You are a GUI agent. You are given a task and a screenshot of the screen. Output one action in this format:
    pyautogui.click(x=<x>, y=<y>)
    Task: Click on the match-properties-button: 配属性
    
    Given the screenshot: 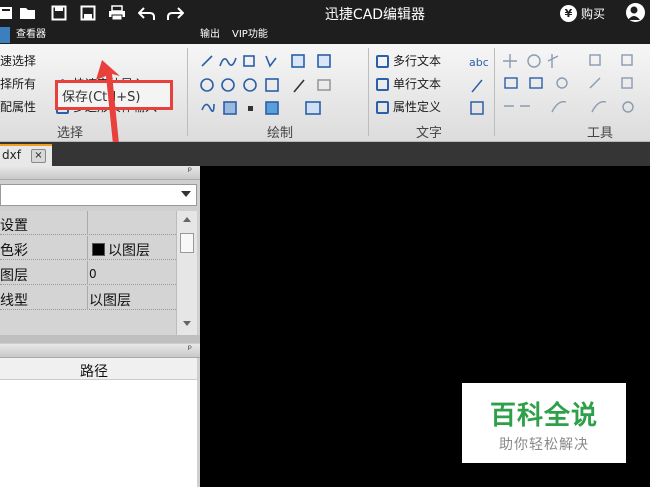 What is the action you would take?
    pyautogui.click(x=18, y=107)
    